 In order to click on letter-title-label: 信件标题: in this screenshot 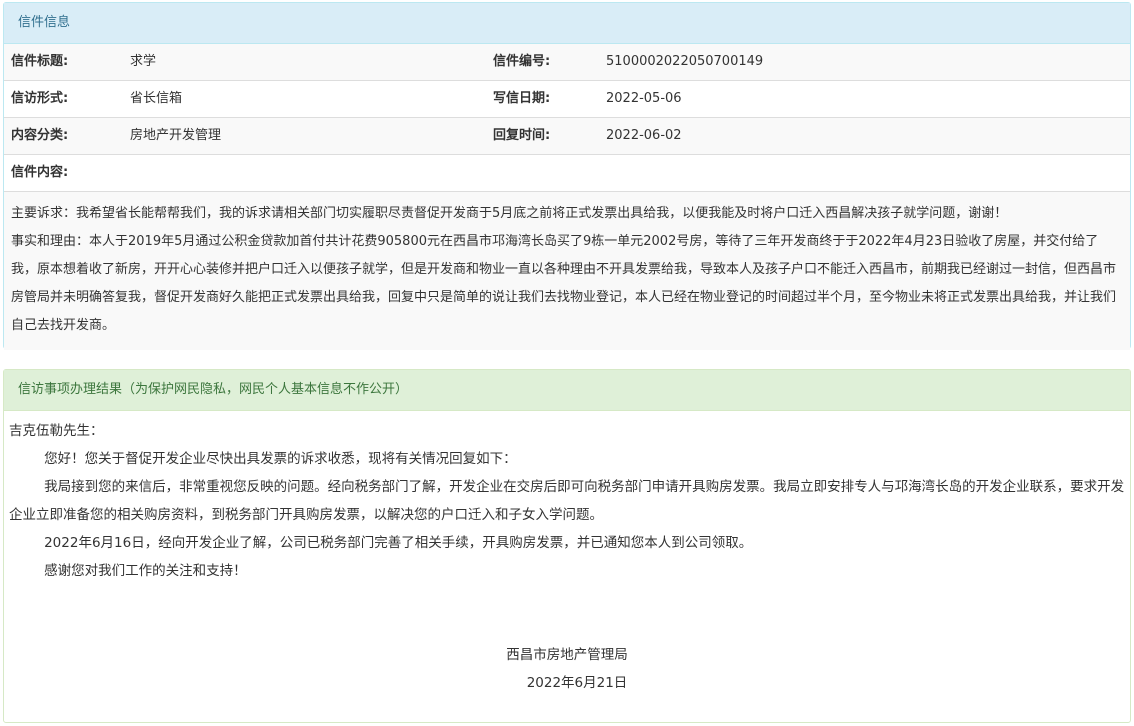, I will do `click(40, 61)`.